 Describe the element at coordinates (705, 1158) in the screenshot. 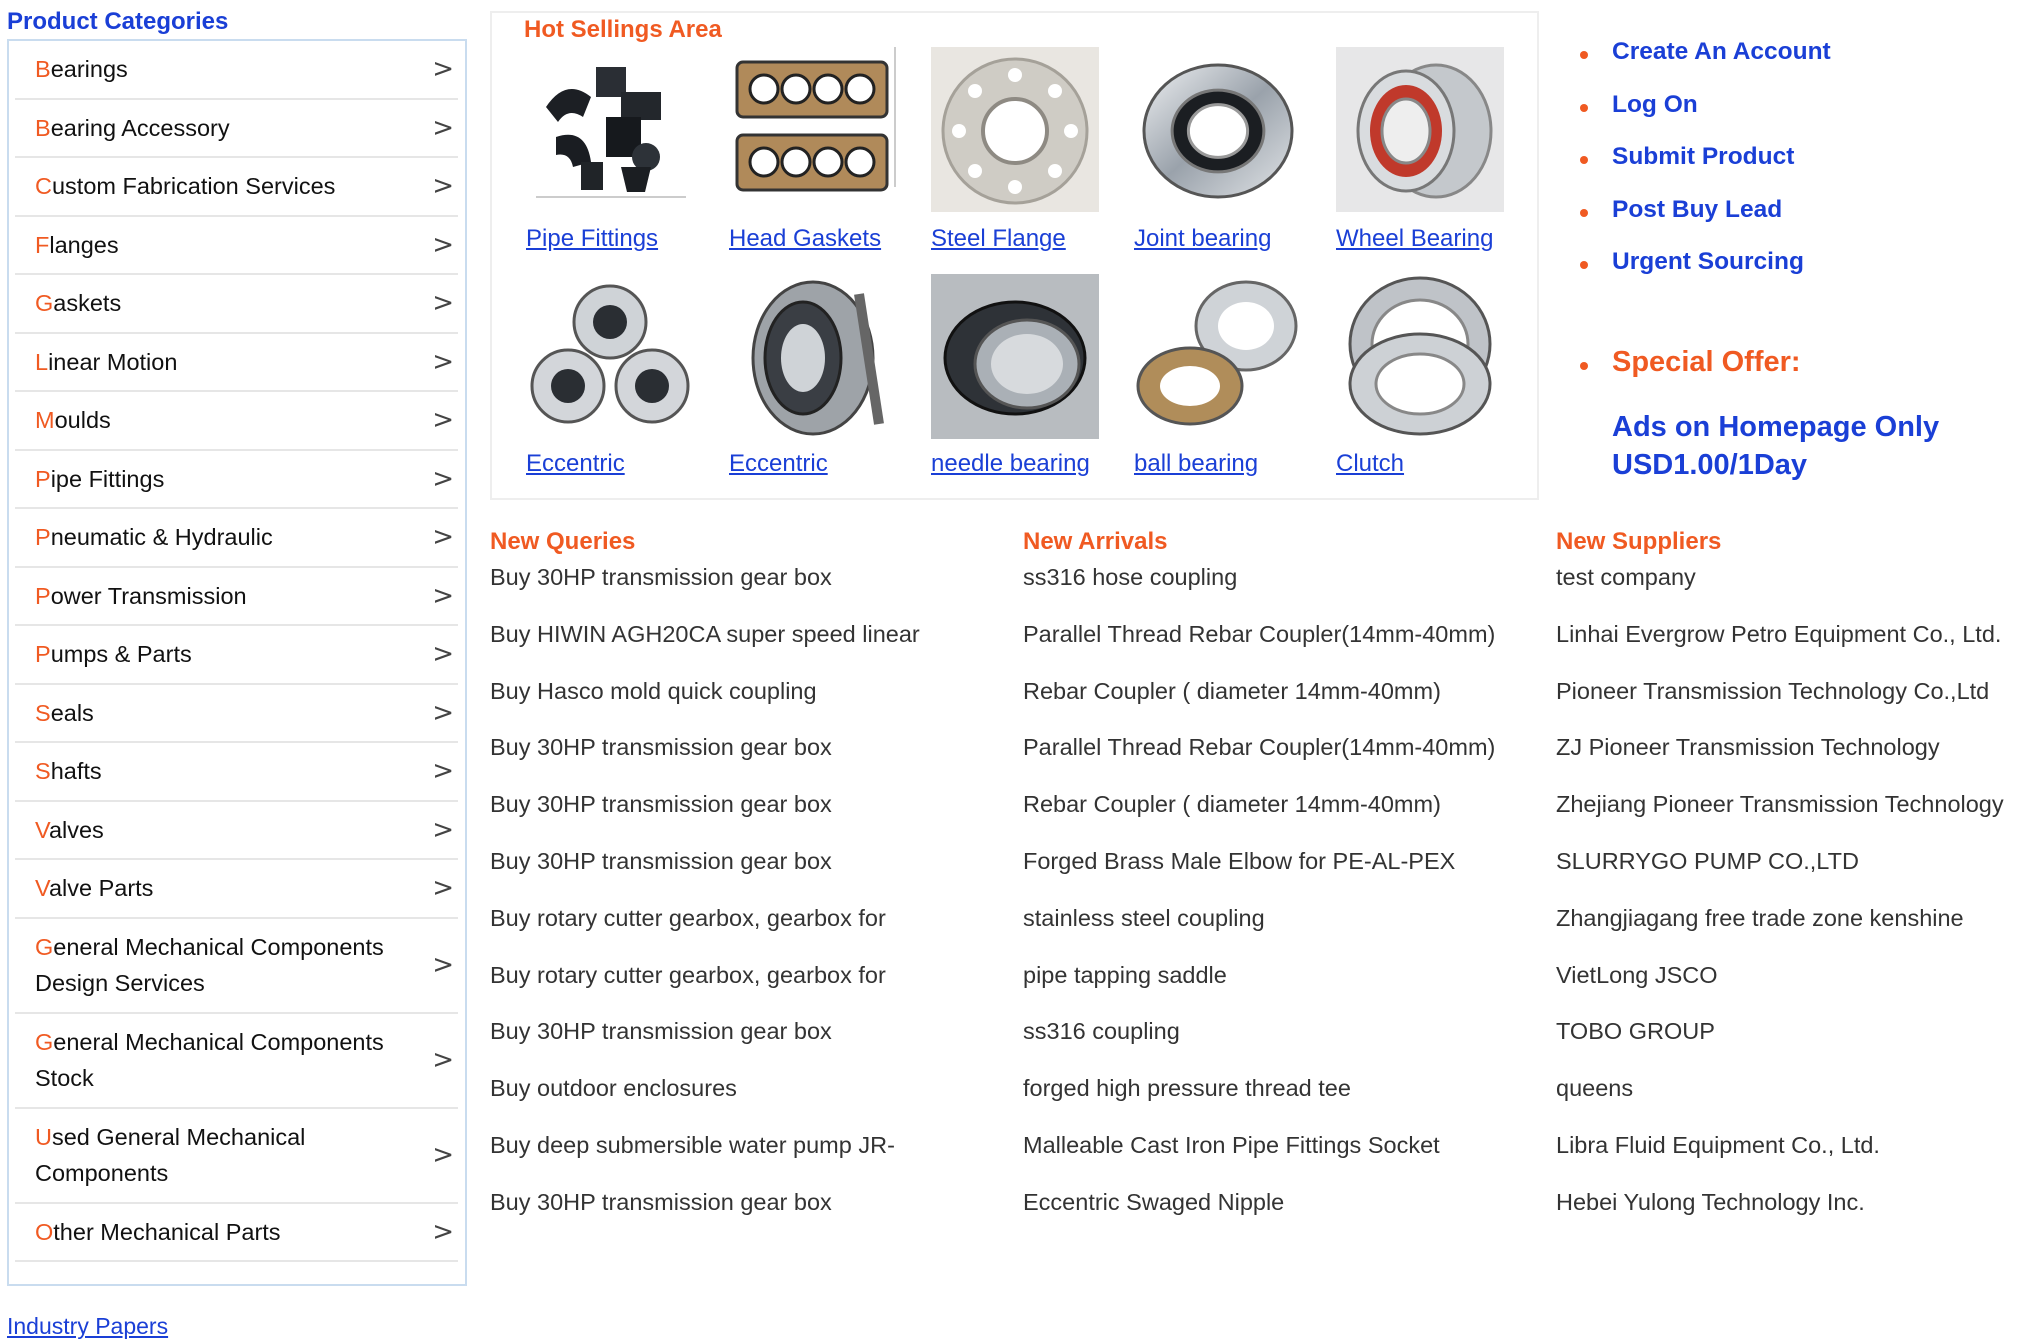

I see `query-item: Buy deep submersible water pump JR-` at that location.